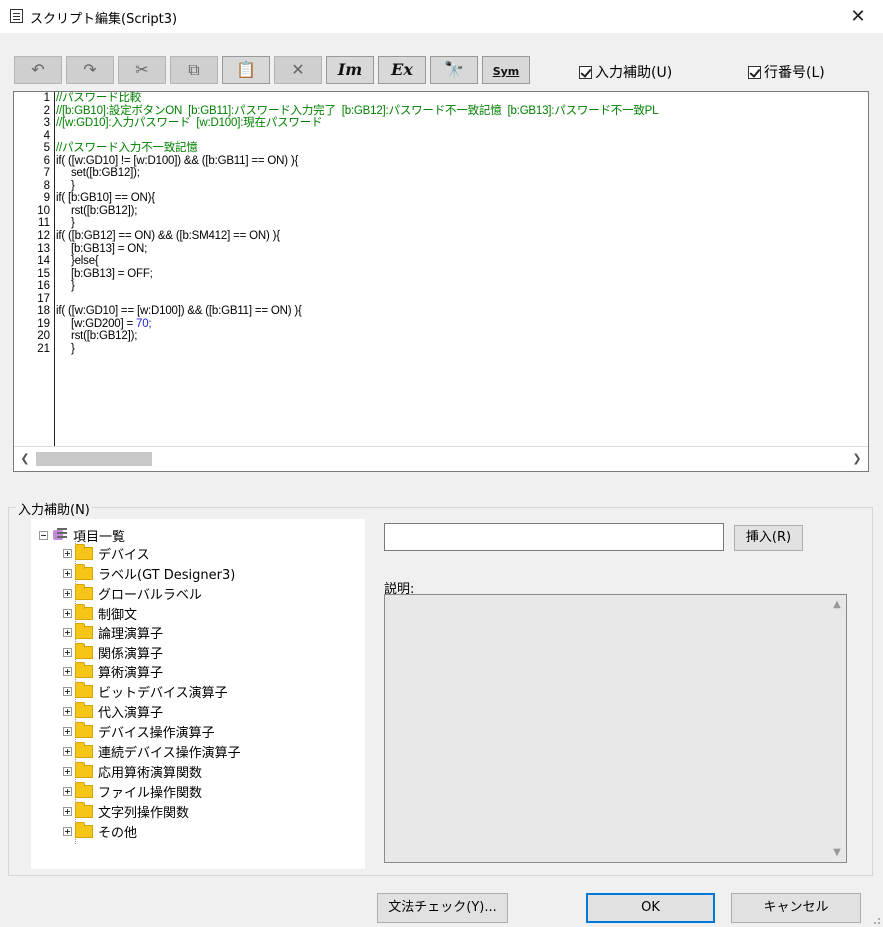  Describe the element at coordinates (461, 324) in the screenshot. I see `code-line: [w:GD200] = 70;` at that location.